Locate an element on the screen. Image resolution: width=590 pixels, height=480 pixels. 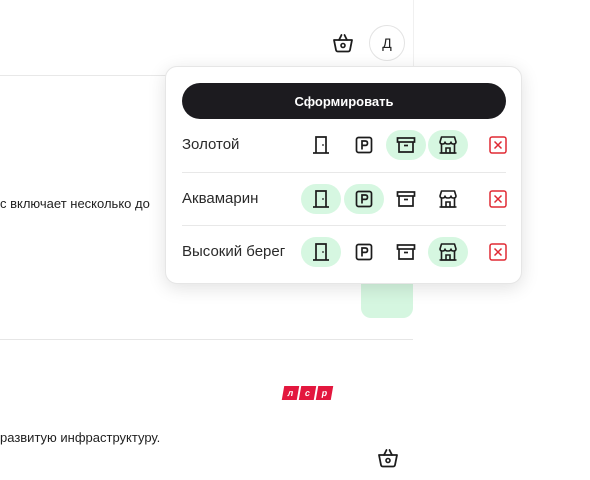
project-row: Высокий берег is located at coordinates (344, 251).